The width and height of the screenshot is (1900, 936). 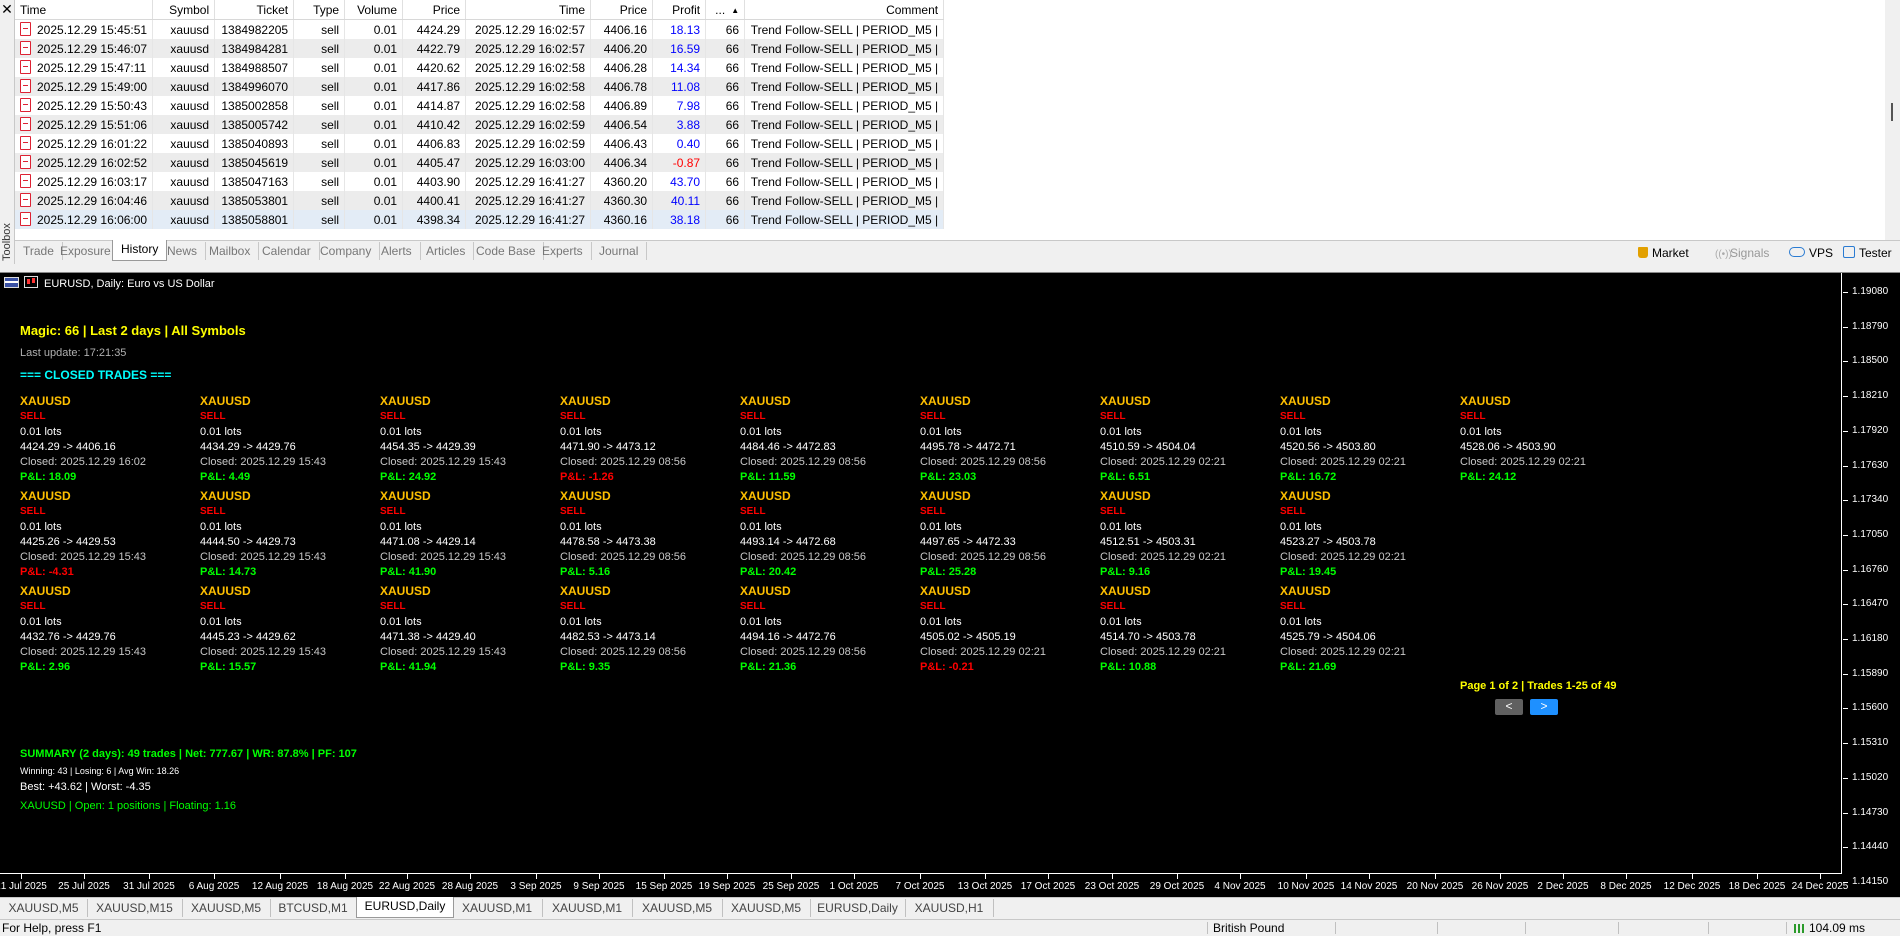 What do you see at coordinates (1328, 542) in the screenshot?
I see `trade-prices: 4523.27 -> 4503.78` at bounding box center [1328, 542].